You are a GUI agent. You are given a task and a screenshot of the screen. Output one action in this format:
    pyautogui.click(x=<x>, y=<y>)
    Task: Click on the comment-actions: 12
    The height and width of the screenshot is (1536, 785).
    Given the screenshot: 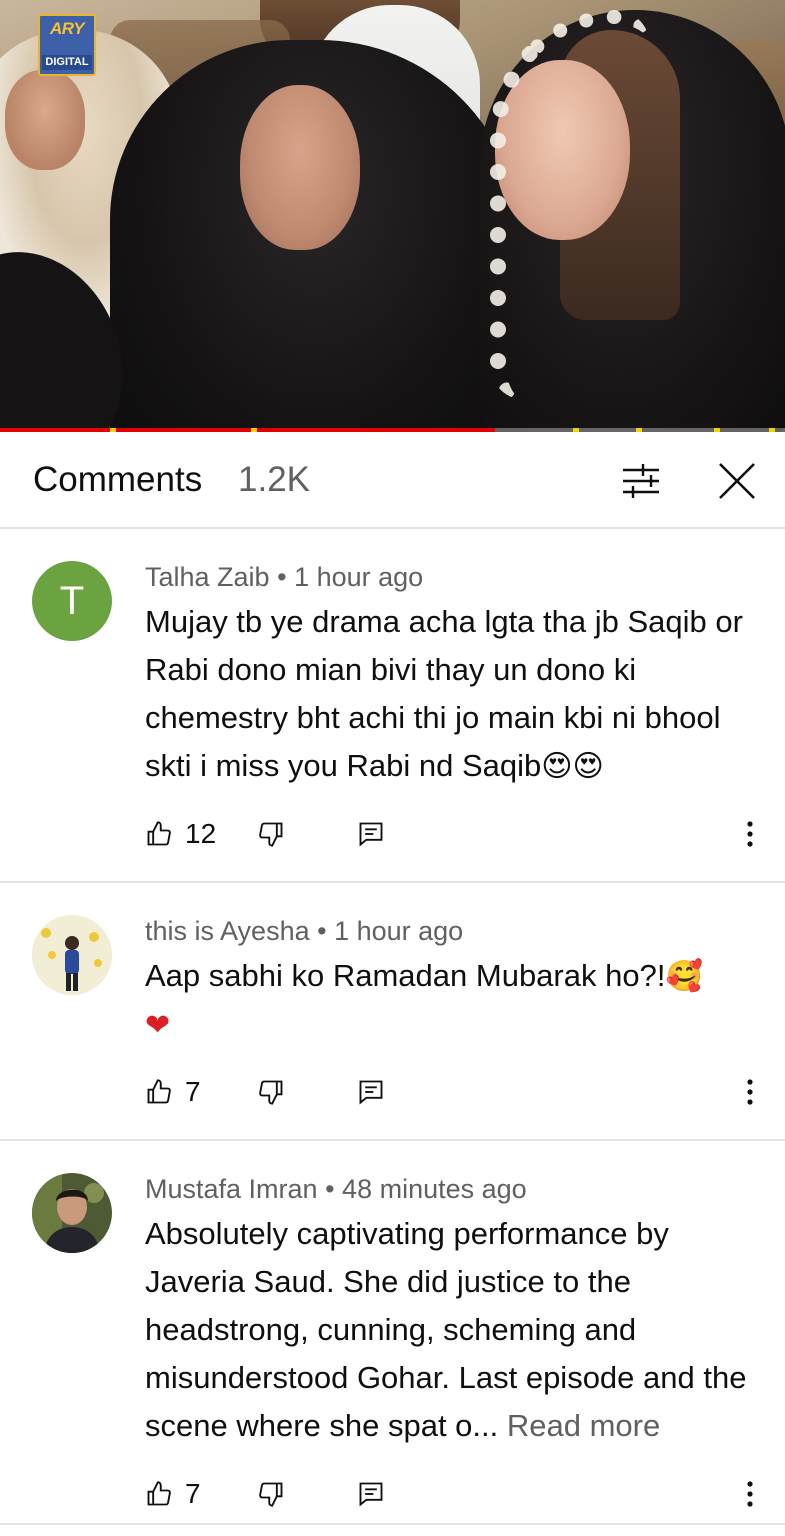 What is the action you would take?
    pyautogui.click(x=455, y=834)
    